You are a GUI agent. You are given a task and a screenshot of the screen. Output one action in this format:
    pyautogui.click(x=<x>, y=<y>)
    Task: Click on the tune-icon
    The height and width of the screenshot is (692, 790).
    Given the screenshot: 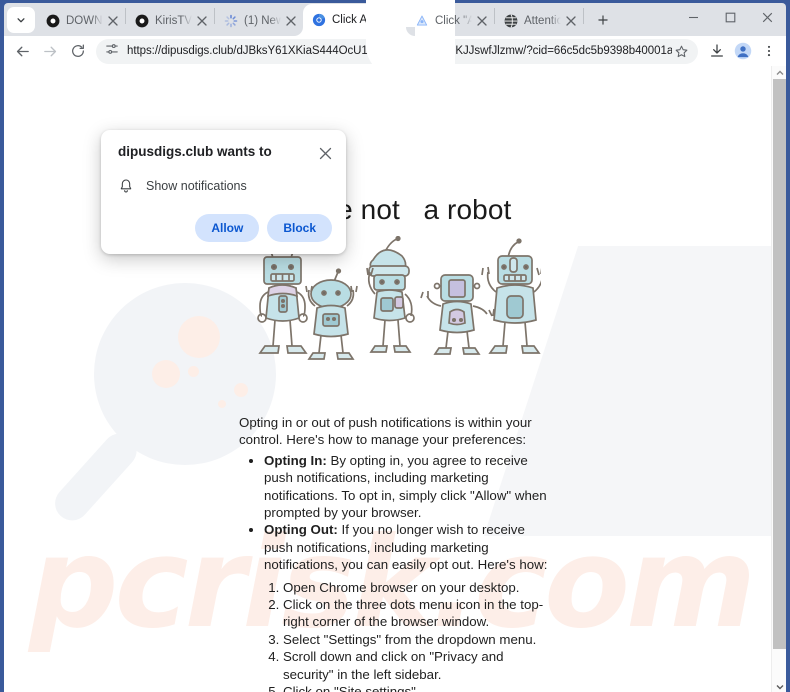 What is the action you would take?
    pyautogui.click(x=112, y=51)
    